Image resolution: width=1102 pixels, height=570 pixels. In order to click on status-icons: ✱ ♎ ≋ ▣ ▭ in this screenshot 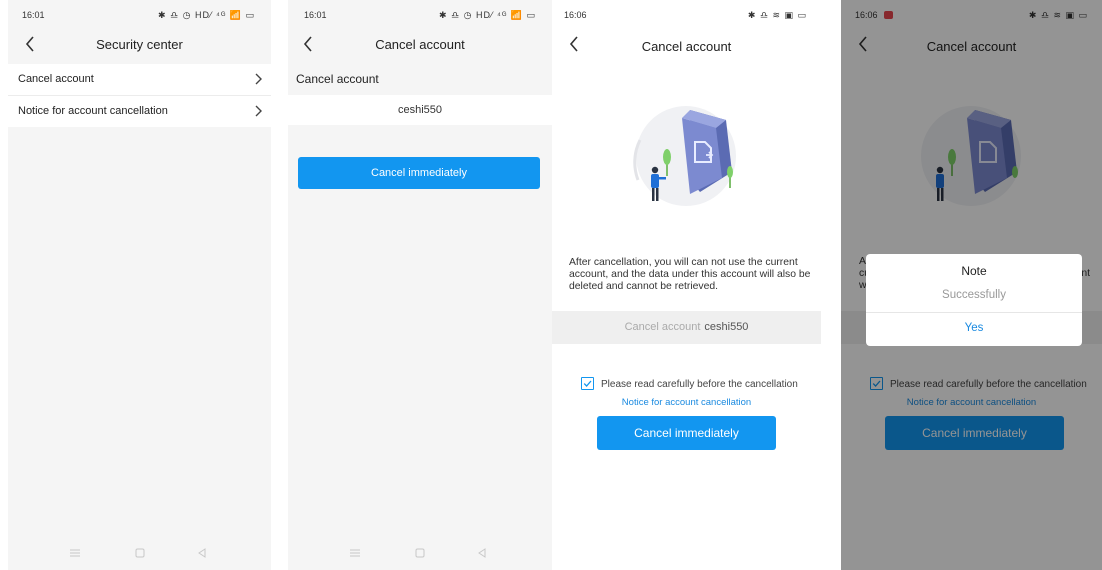, I will do `click(777, 15)`.